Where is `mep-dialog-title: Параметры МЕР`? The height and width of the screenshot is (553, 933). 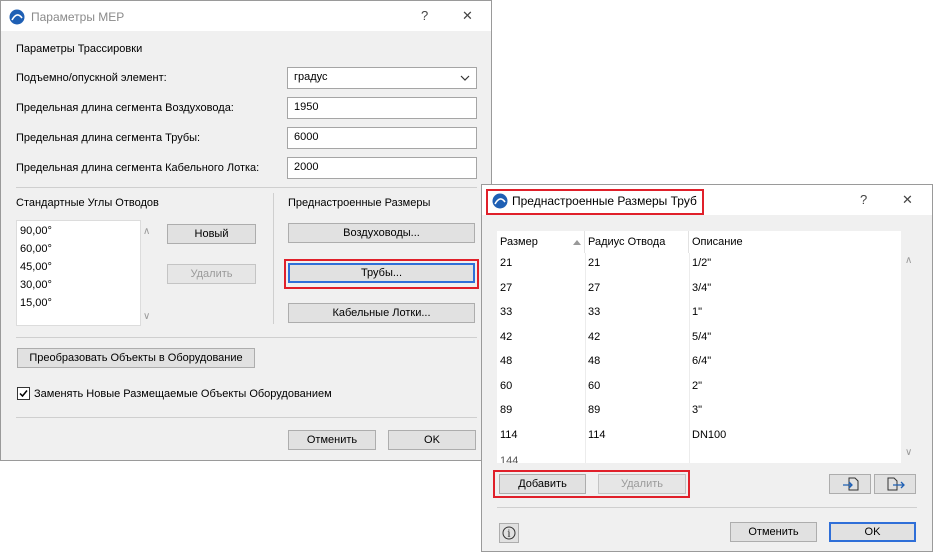
mep-dialog-title: Параметры МЕР is located at coordinates (78, 17).